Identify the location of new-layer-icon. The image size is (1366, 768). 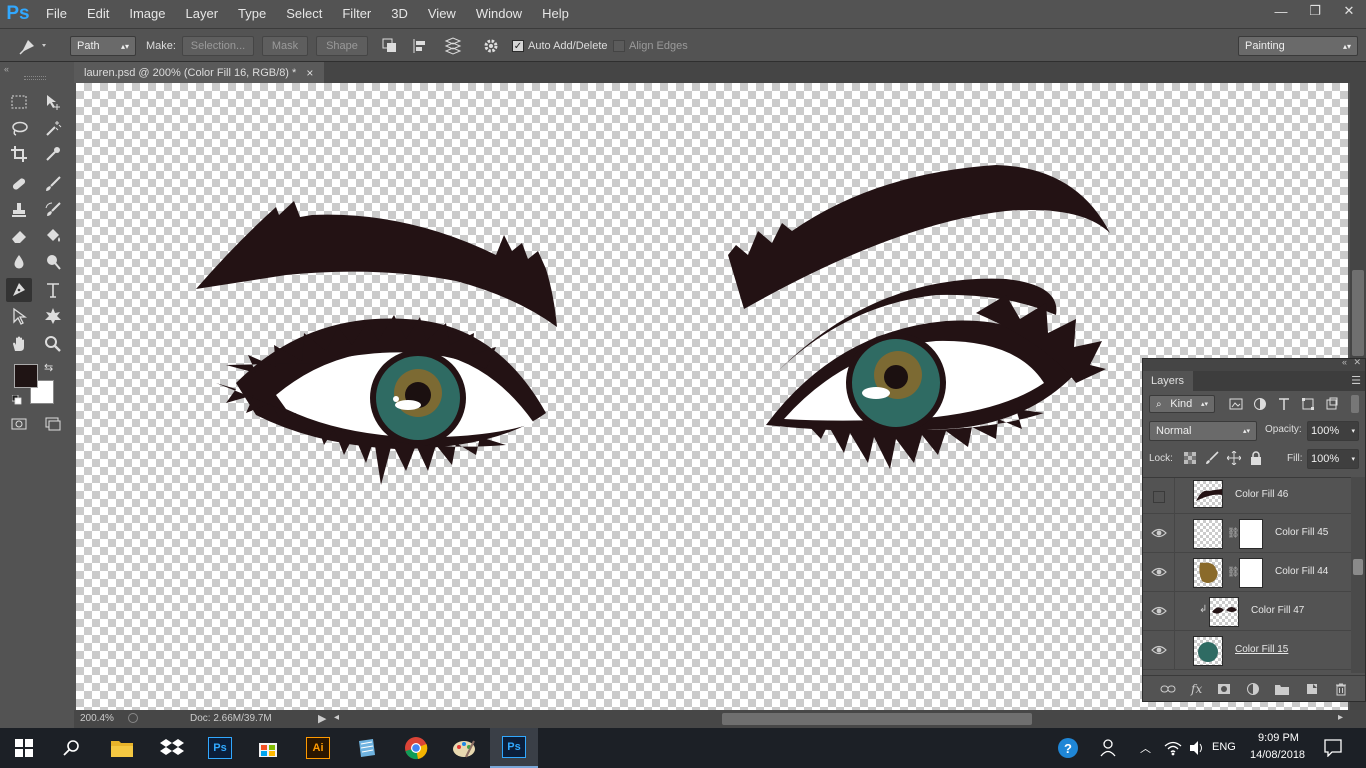
(1312, 689).